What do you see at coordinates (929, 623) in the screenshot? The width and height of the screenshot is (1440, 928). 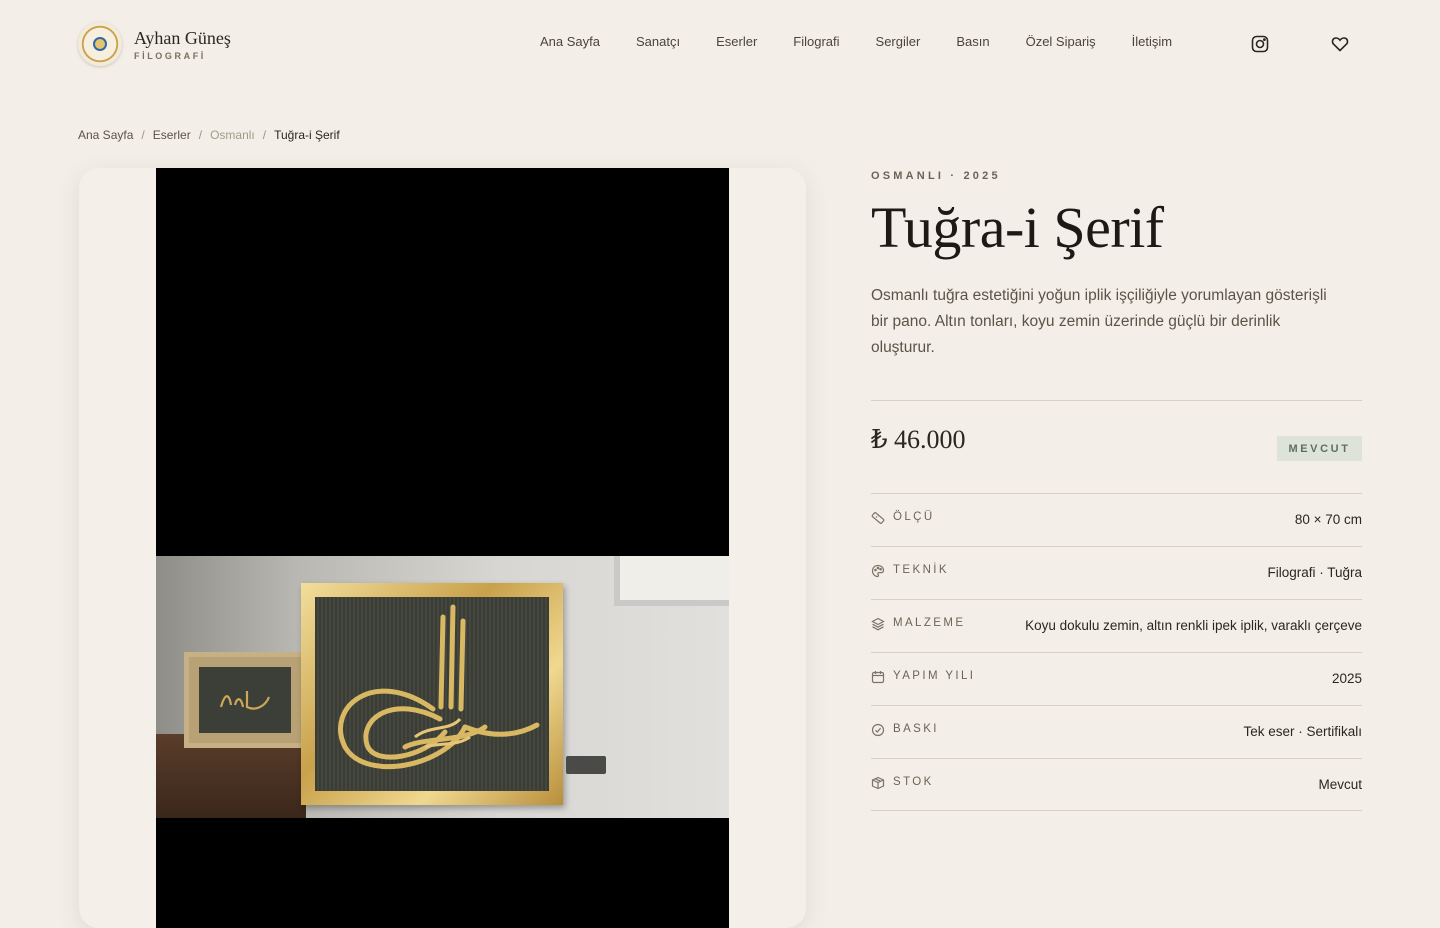 I see `spec-label: MALZEME` at bounding box center [929, 623].